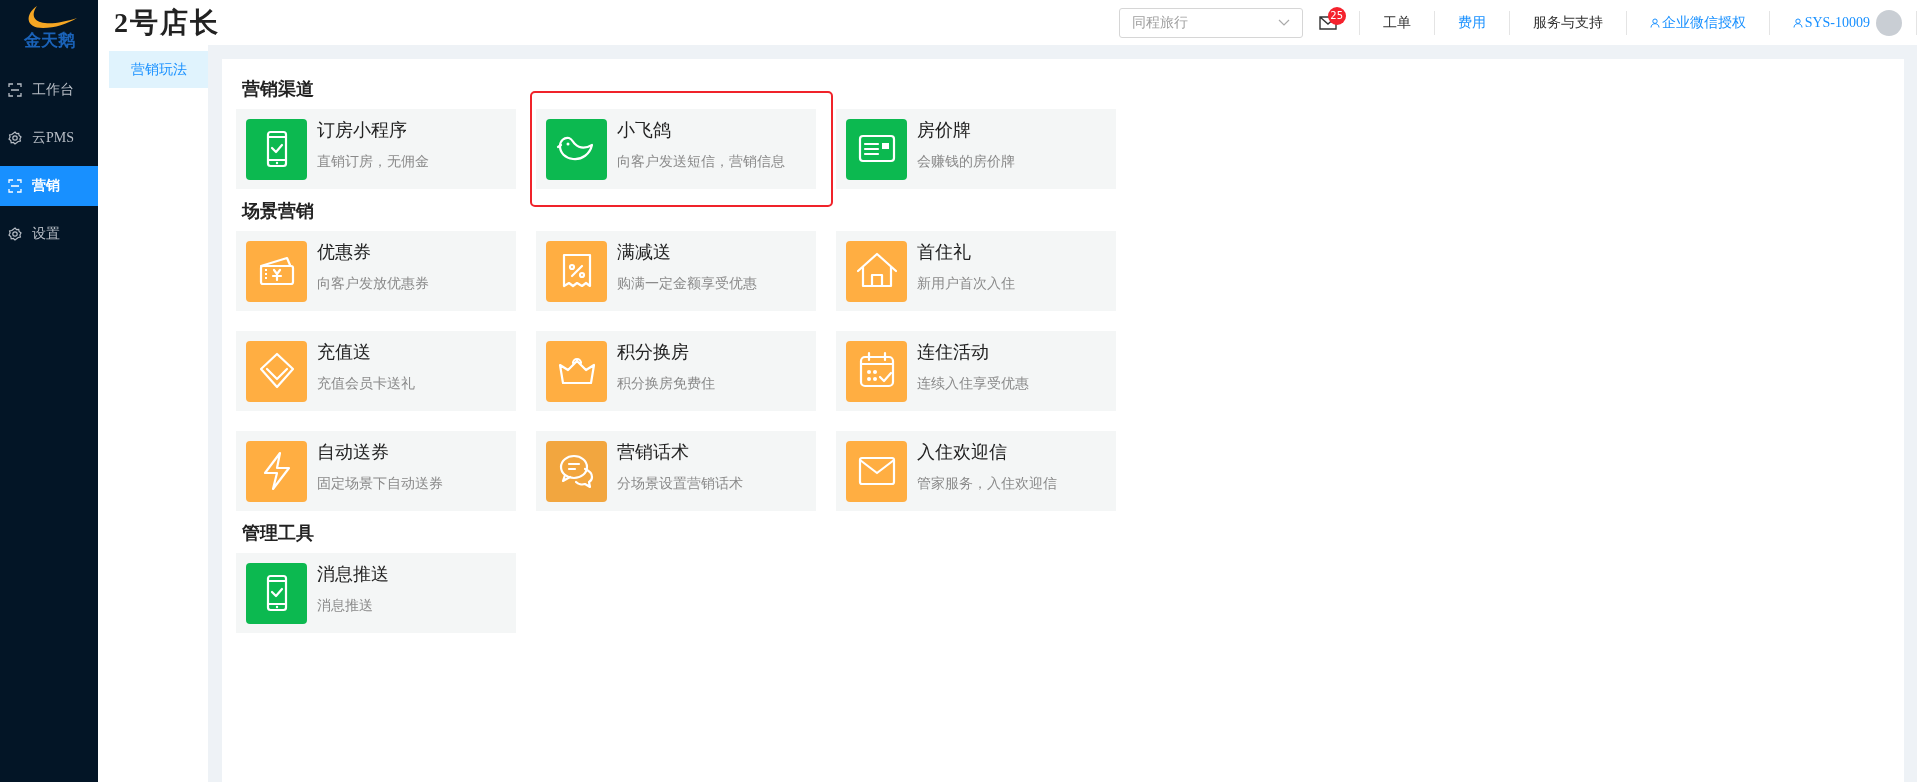 The width and height of the screenshot is (1917, 782). Describe the element at coordinates (345, 606) in the screenshot. I see `card-description: 消息推送` at that location.